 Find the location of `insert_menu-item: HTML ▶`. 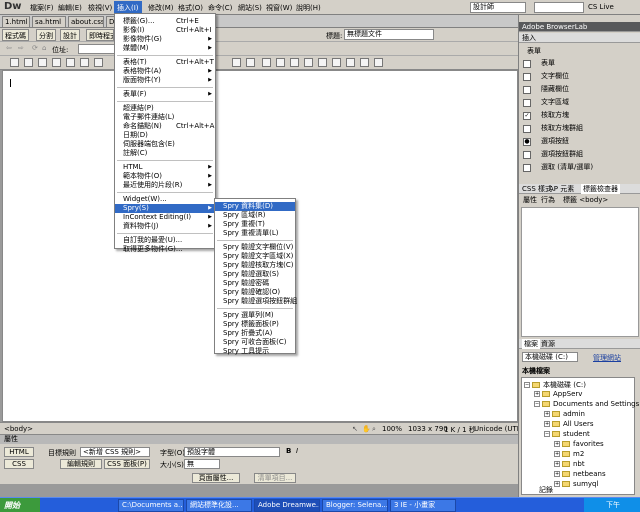

insert_menu-item: HTML ▶ is located at coordinates (165, 167).